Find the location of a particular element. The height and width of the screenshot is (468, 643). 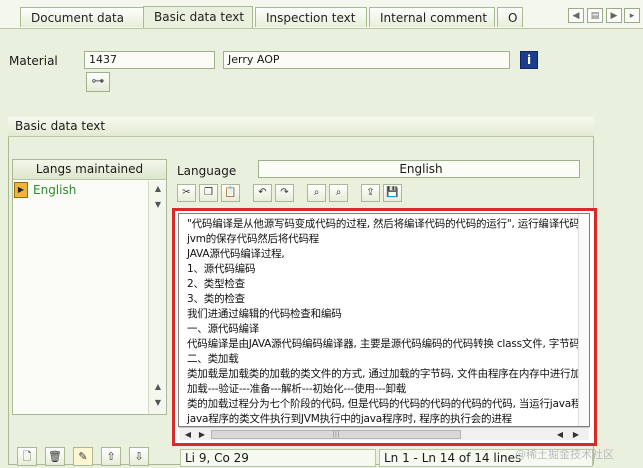

tab-menu-icon: ▤ is located at coordinates (595, 15).